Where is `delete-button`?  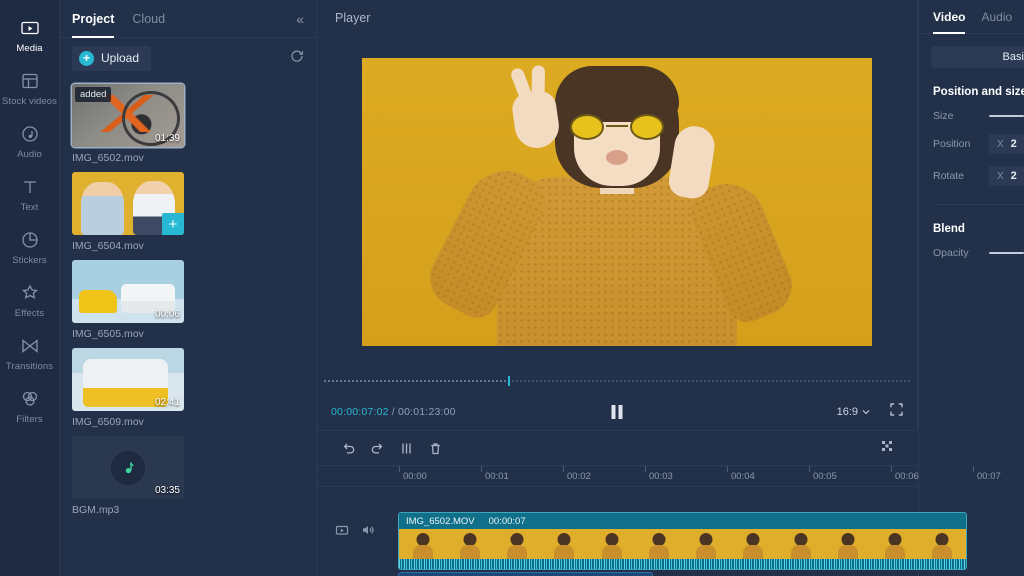 delete-button is located at coordinates (435, 448).